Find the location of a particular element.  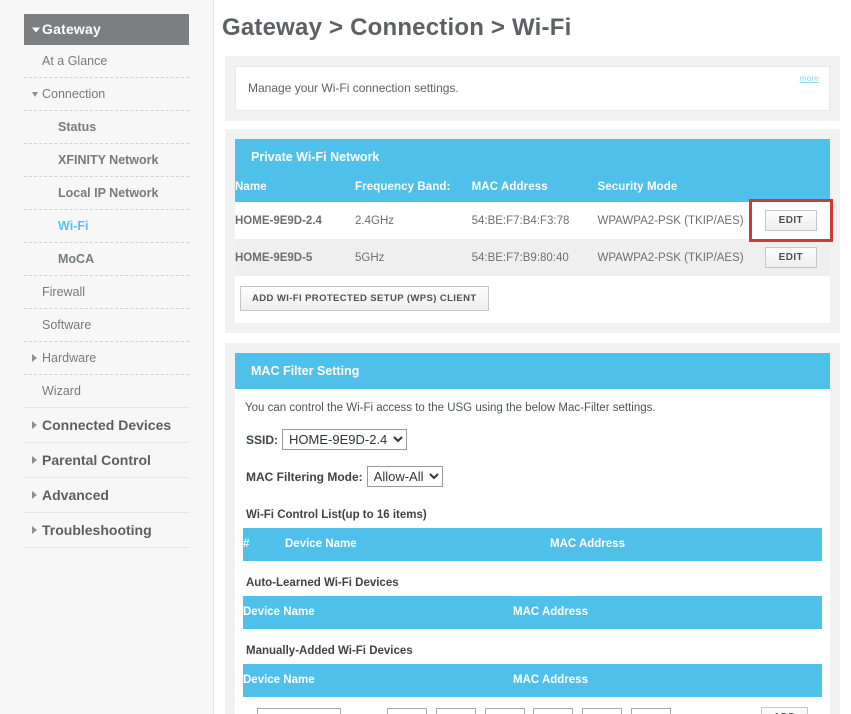

add-button-wrap: ADD is located at coordinates (784, 710).